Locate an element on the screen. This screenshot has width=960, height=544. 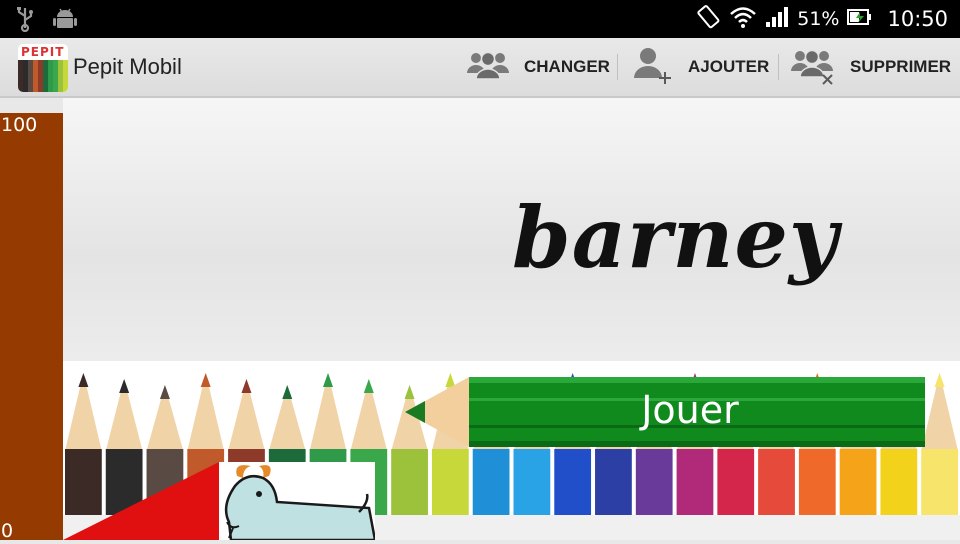
gauge-max-label: 100 is located at coordinates (19, 125).